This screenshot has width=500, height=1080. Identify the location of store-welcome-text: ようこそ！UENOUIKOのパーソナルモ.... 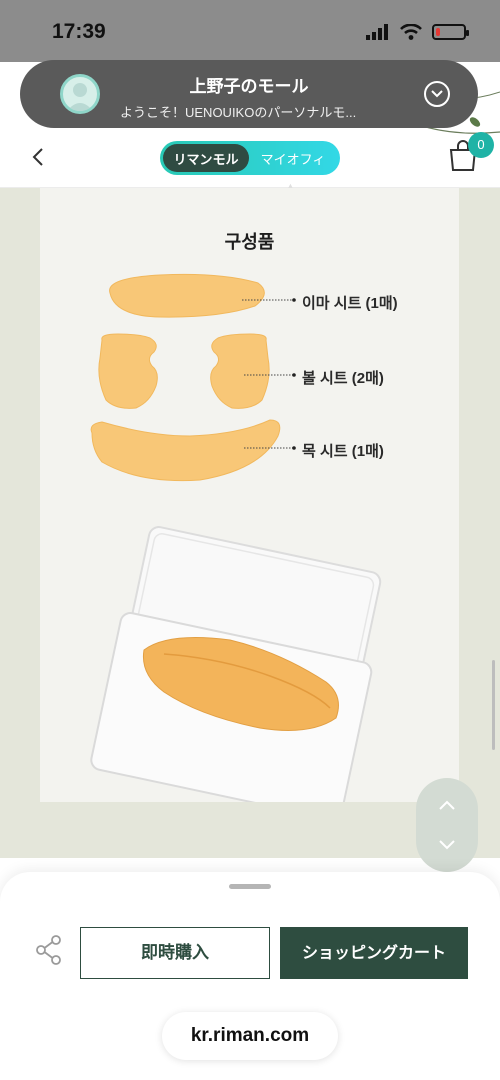
(238, 112).